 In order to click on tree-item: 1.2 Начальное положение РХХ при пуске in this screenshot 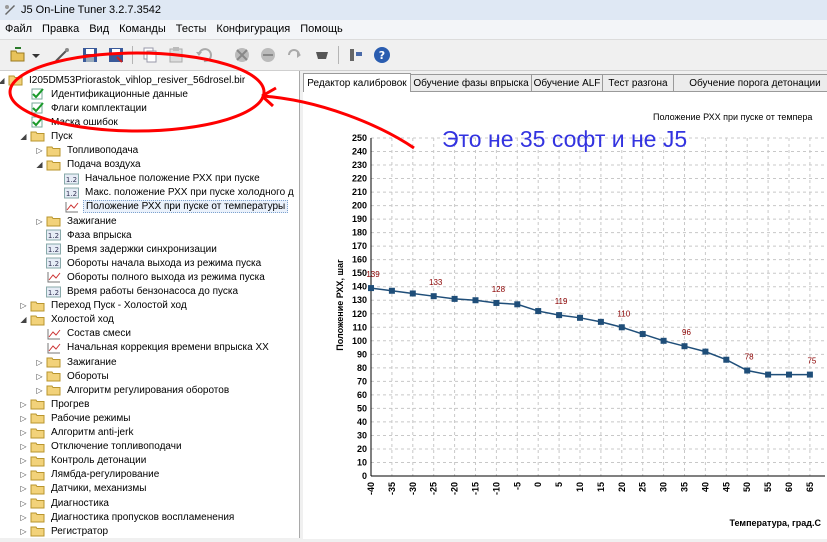, I will do `click(163, 179)`.